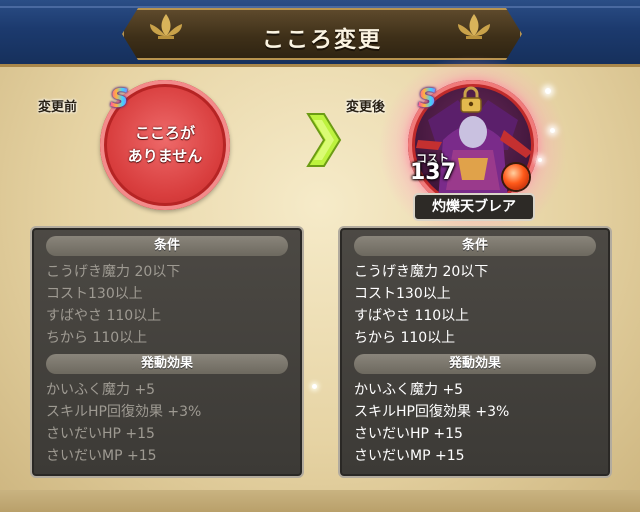  What do you see at coordinates (164, 133) in the screenshot?
I see `empty-slot-line-1: こころが` at bounding box center [164, 133].